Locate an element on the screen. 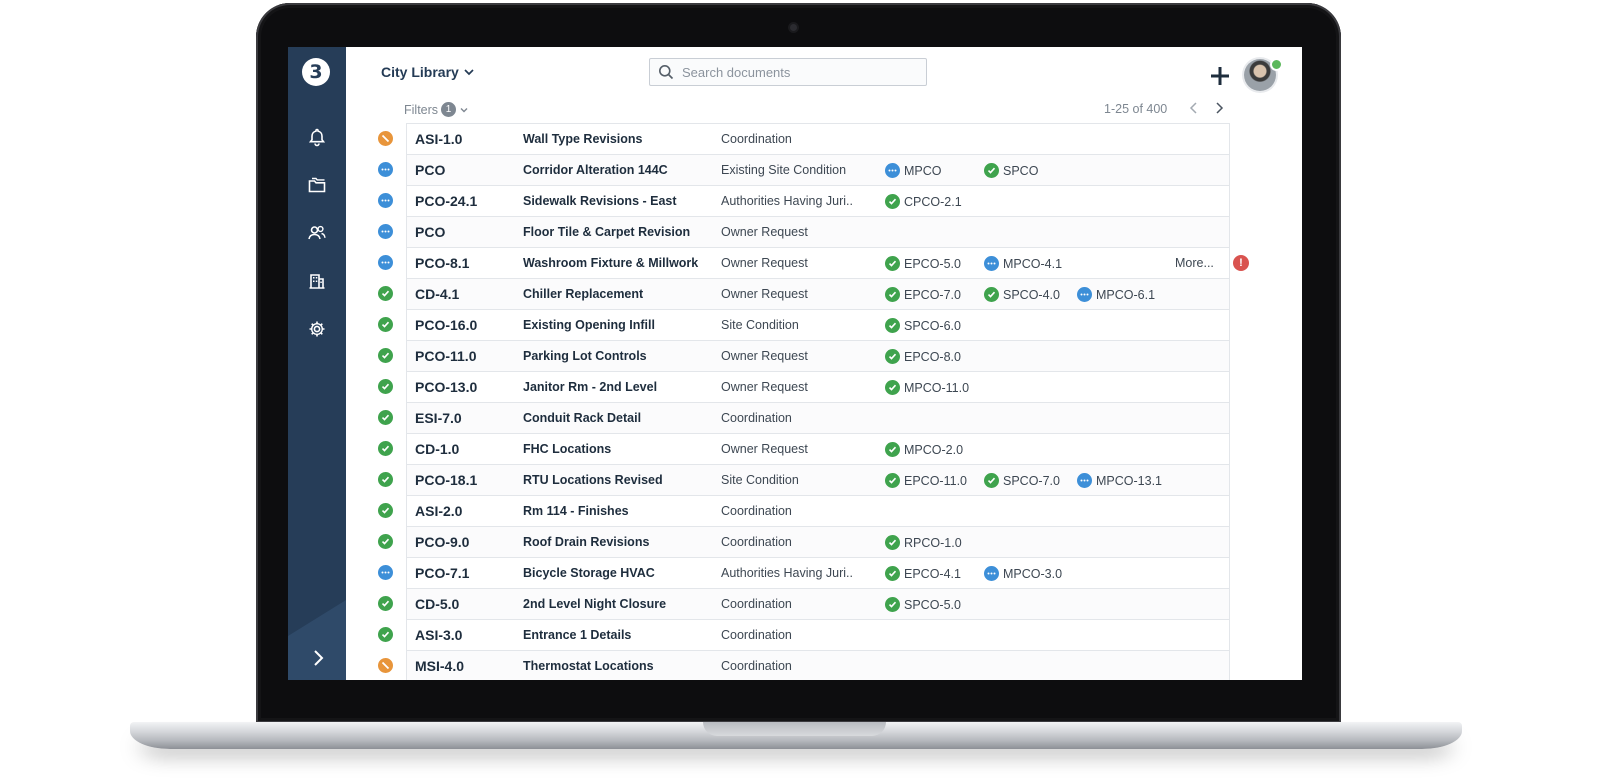  folder-icon is located at coordinates (317, 185).